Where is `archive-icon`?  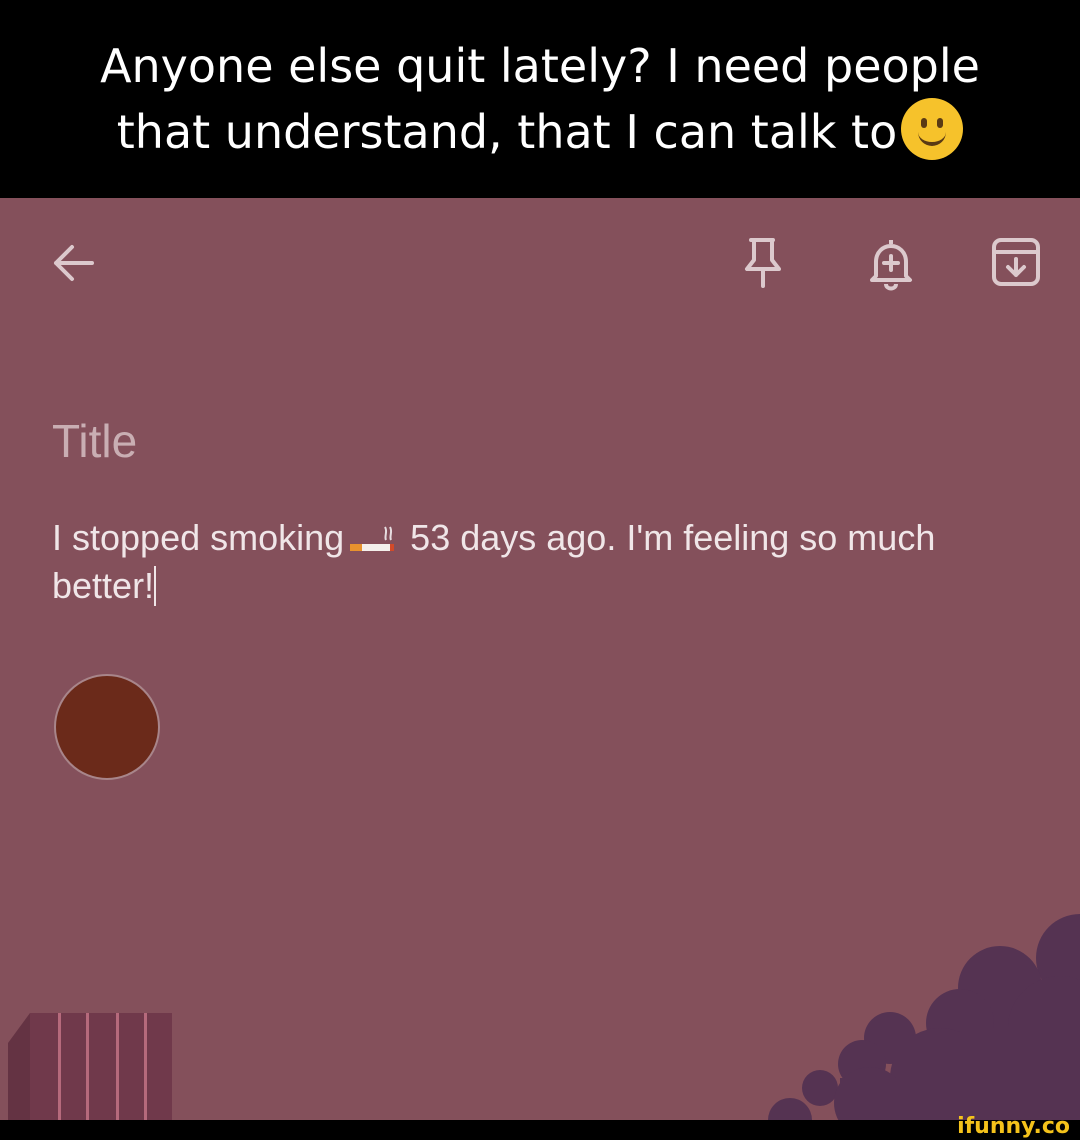 archive-icon is located at coordinates (1016, 264).